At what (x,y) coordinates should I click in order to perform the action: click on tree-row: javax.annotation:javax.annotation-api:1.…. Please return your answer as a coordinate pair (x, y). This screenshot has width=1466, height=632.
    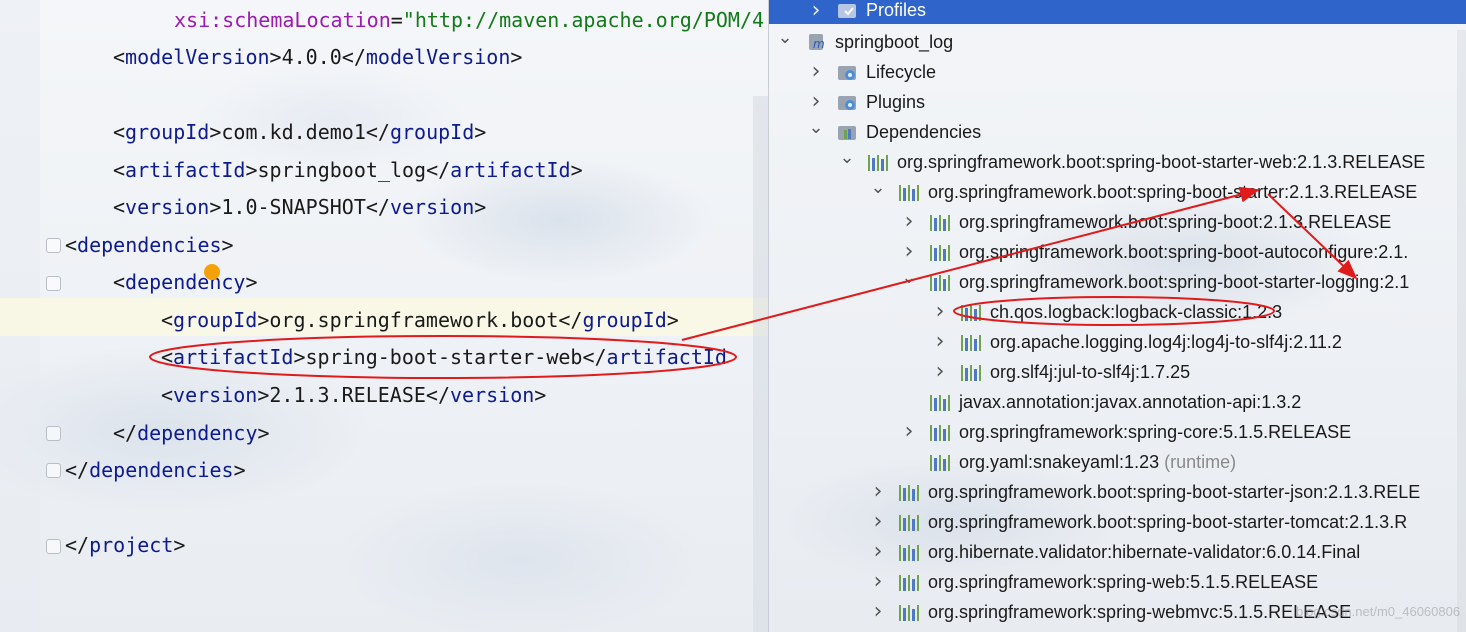
    Looking at the image, I should click on (1117, 402).